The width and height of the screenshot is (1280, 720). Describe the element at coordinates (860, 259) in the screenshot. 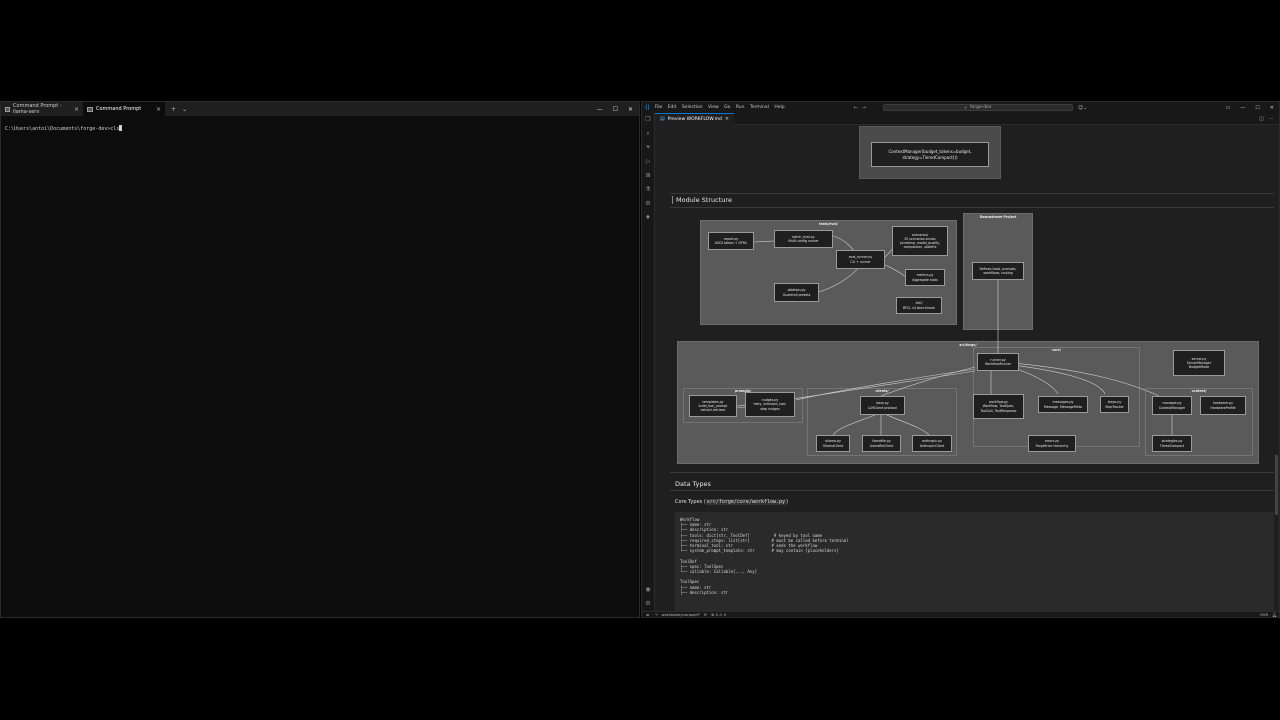

I see `diagram-node-eval-runner: eval_runner.py CLI + runner` at that location.